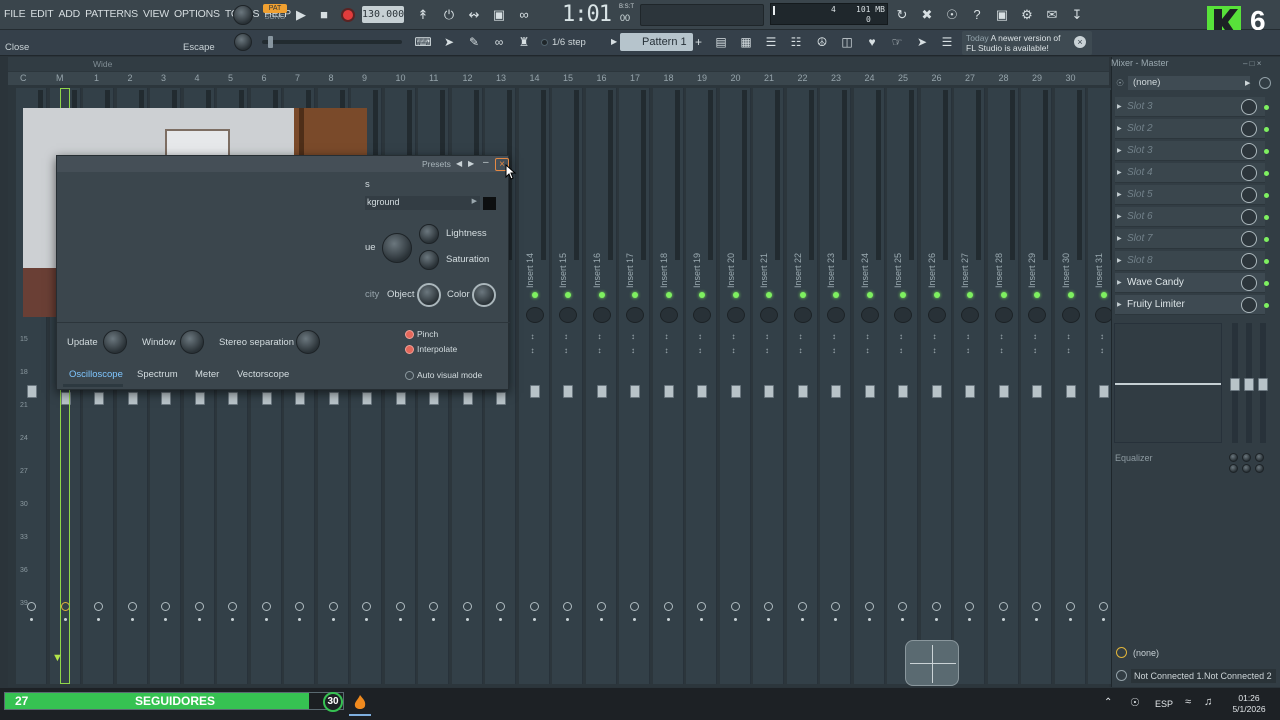 The image size is (1280, 720). Describe the element at coordinates (243, 42) in the screenshot. I see `master-pitch-knob` at that location.